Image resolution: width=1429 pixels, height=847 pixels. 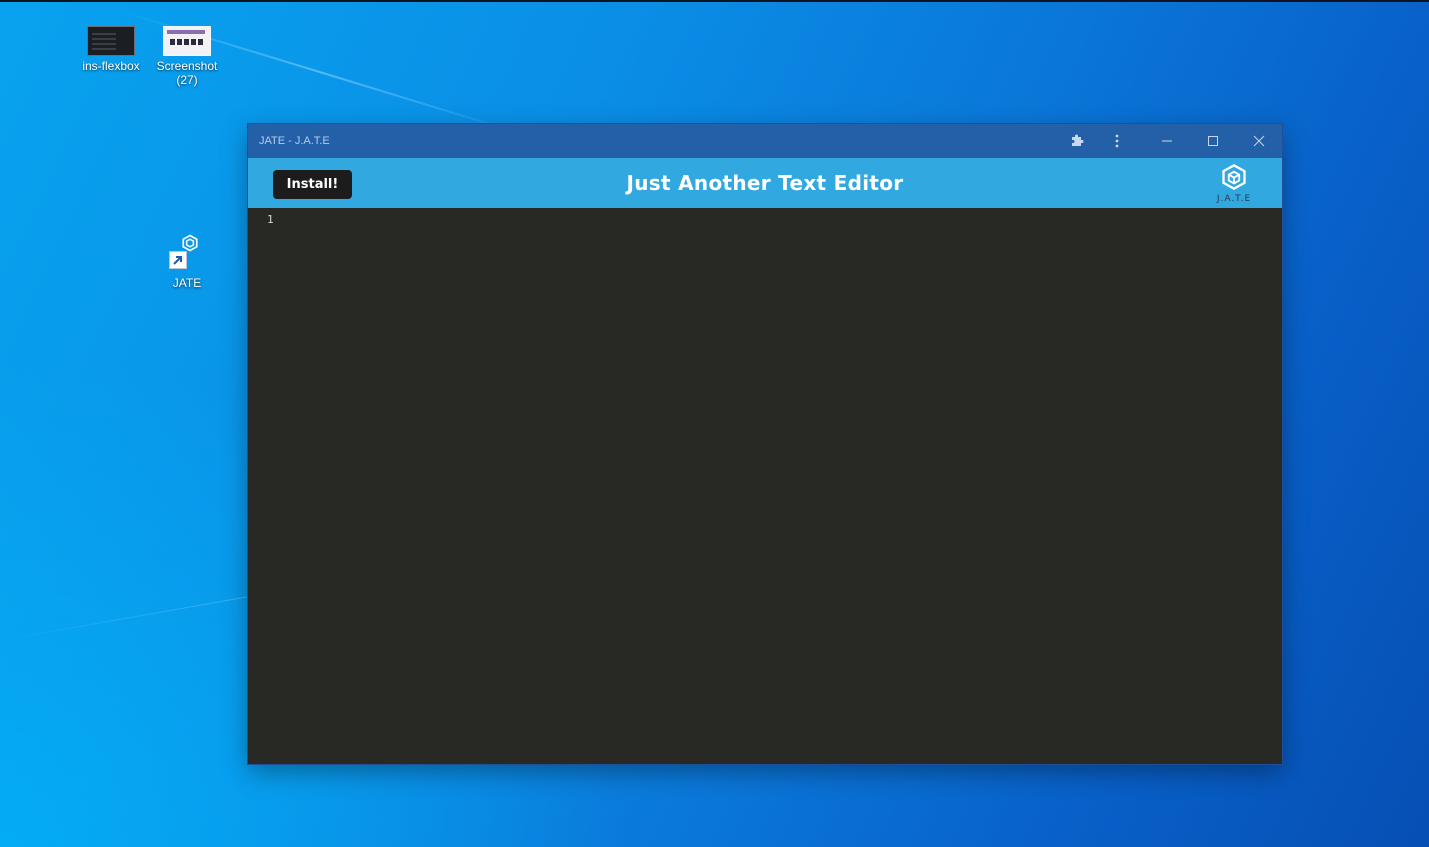 I want to click on close-icon, so click(x=1259, y=141).